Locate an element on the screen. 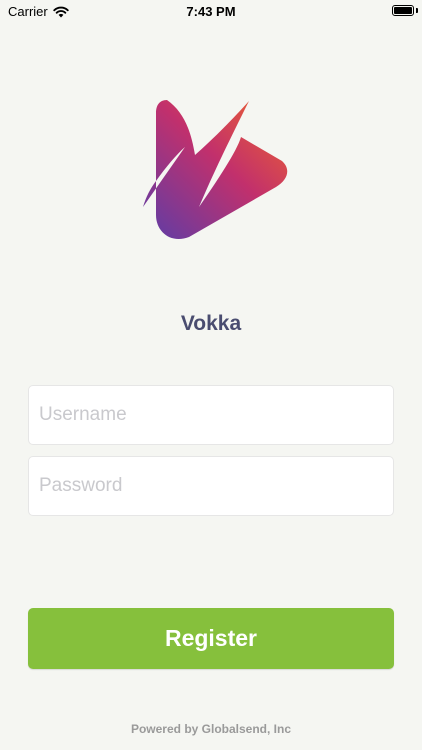 This screenshot has width=422, height=750. register-button: Register is located at coordinates (211, 638).